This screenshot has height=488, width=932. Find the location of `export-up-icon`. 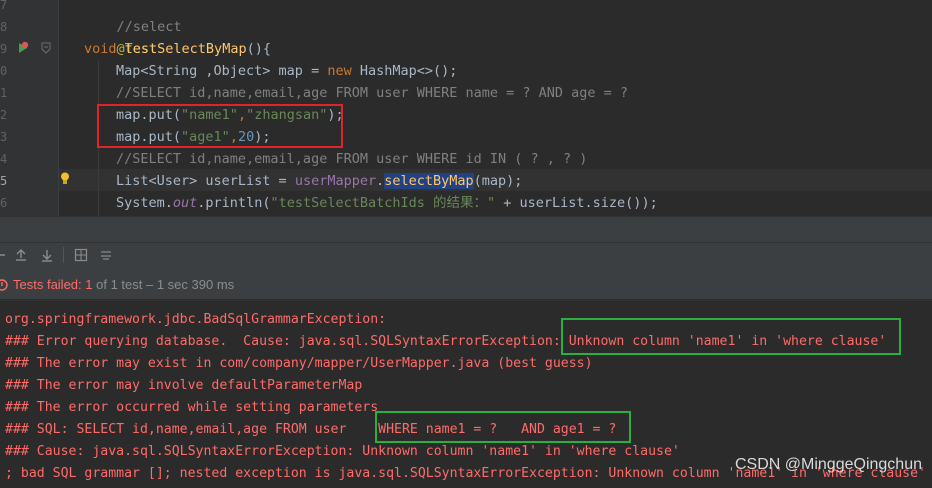

export-up-icon is located at coordinates (21, 255).